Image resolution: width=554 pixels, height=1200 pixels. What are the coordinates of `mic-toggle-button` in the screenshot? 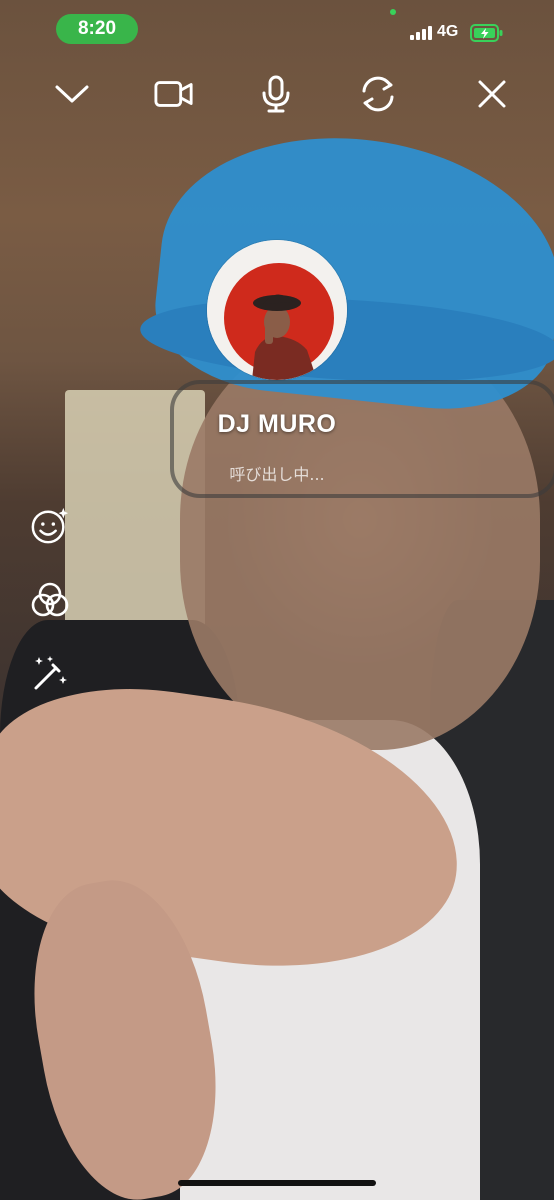 It's located at (276, 94).